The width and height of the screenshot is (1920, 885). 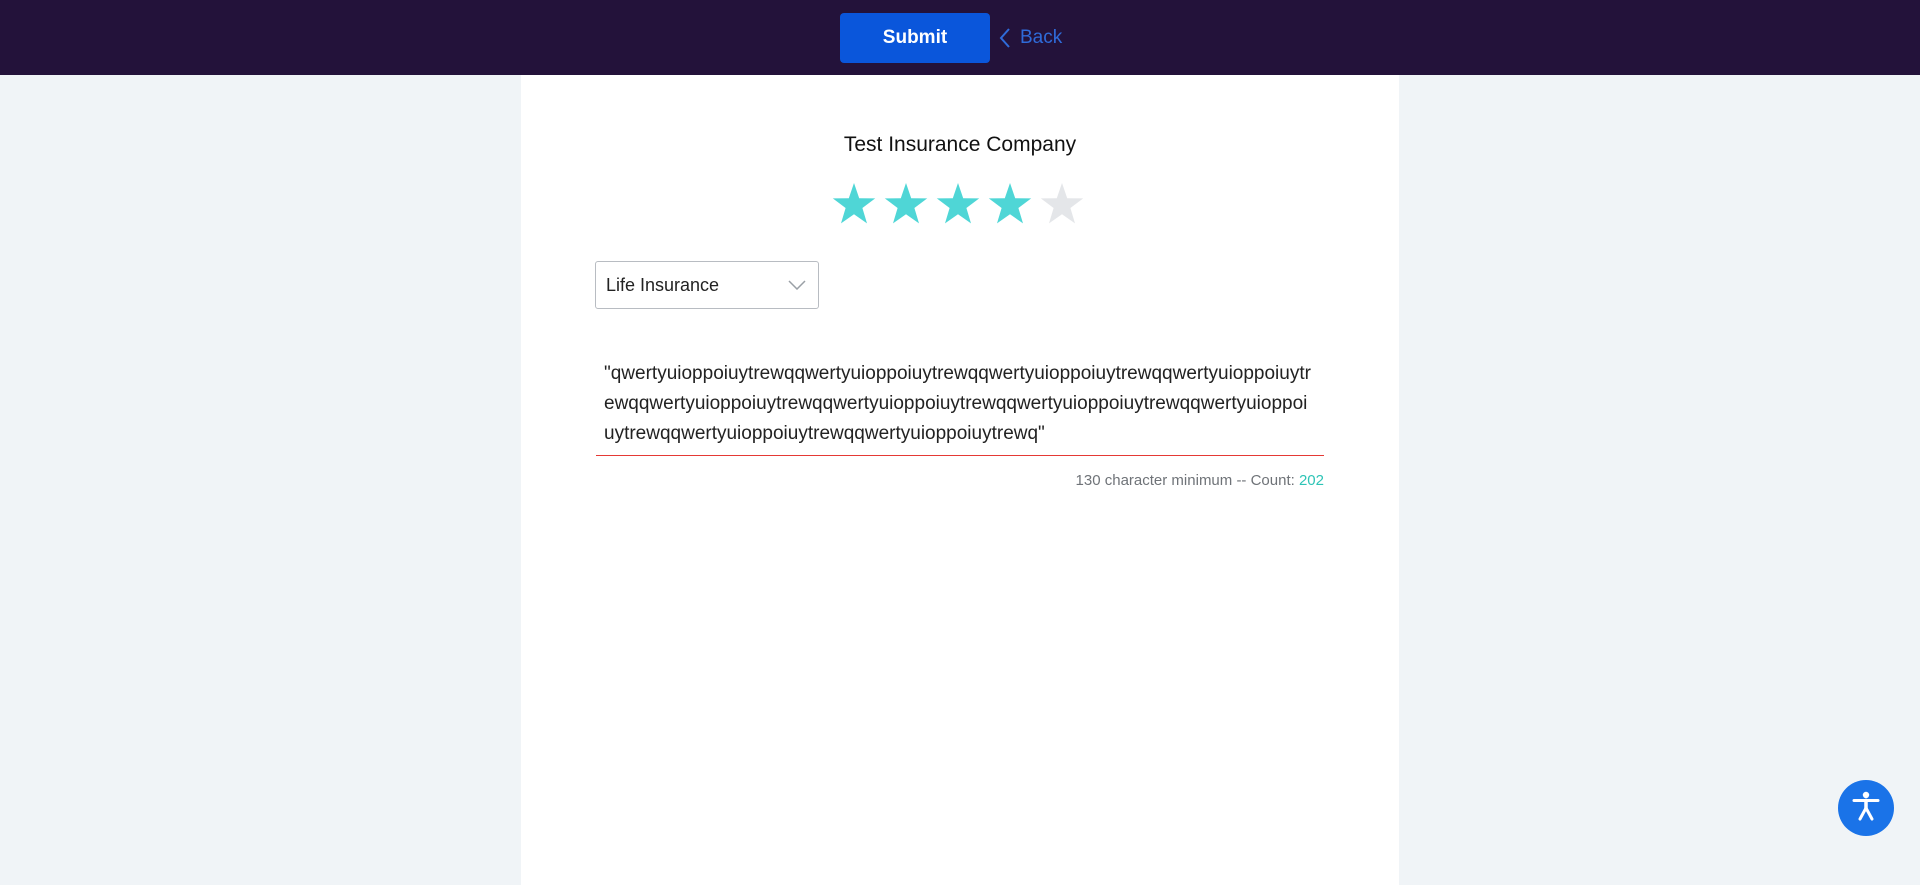 I want to click on accessibility-button, so click(x=1866, y=808).